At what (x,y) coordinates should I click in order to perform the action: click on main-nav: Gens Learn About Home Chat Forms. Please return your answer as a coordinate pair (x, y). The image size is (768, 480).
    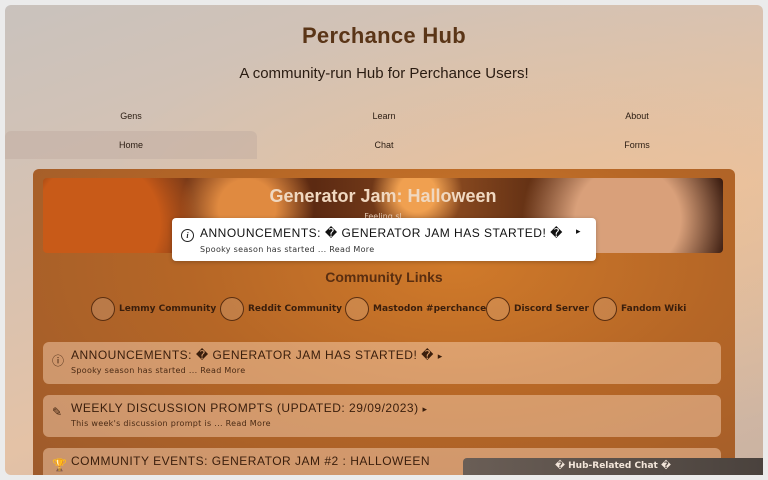
    Looking at the image, I should click on (384, 128).